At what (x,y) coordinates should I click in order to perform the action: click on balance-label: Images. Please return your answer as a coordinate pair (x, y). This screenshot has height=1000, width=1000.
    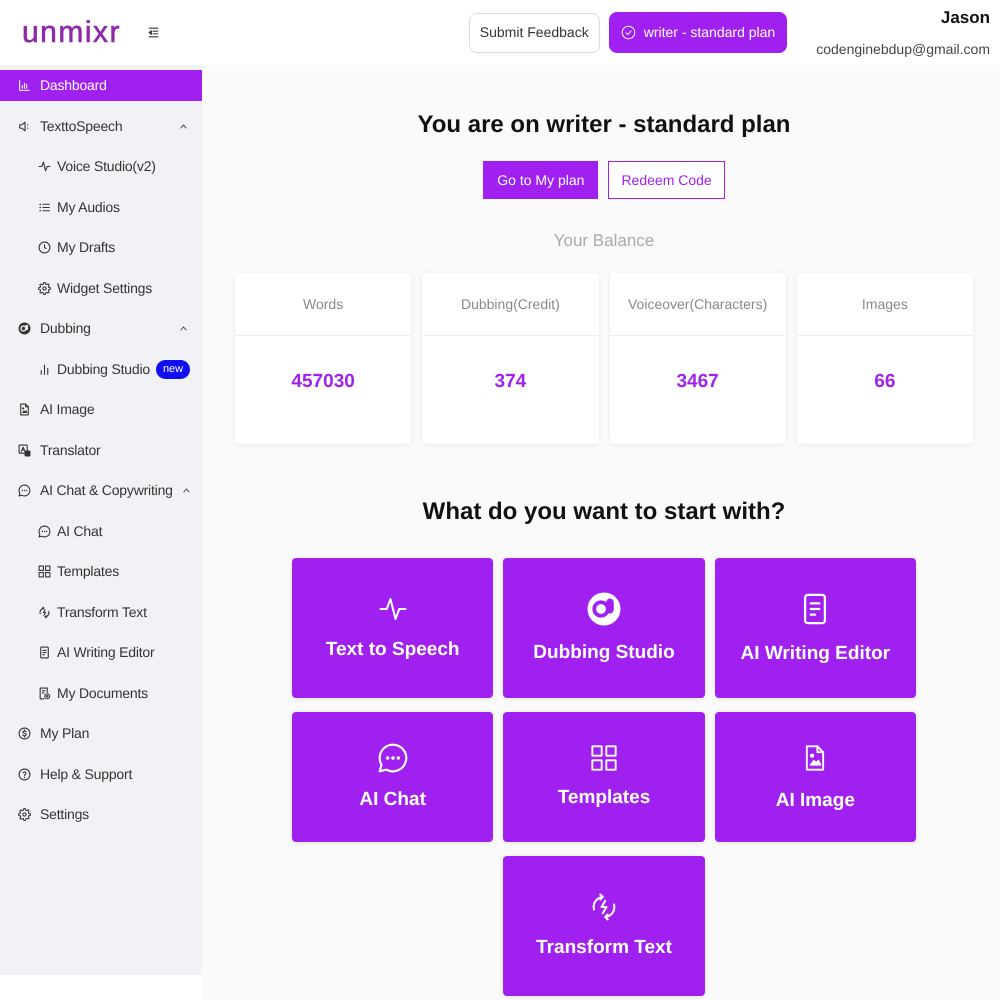
    Looking at the image, I should click on (885, 304).